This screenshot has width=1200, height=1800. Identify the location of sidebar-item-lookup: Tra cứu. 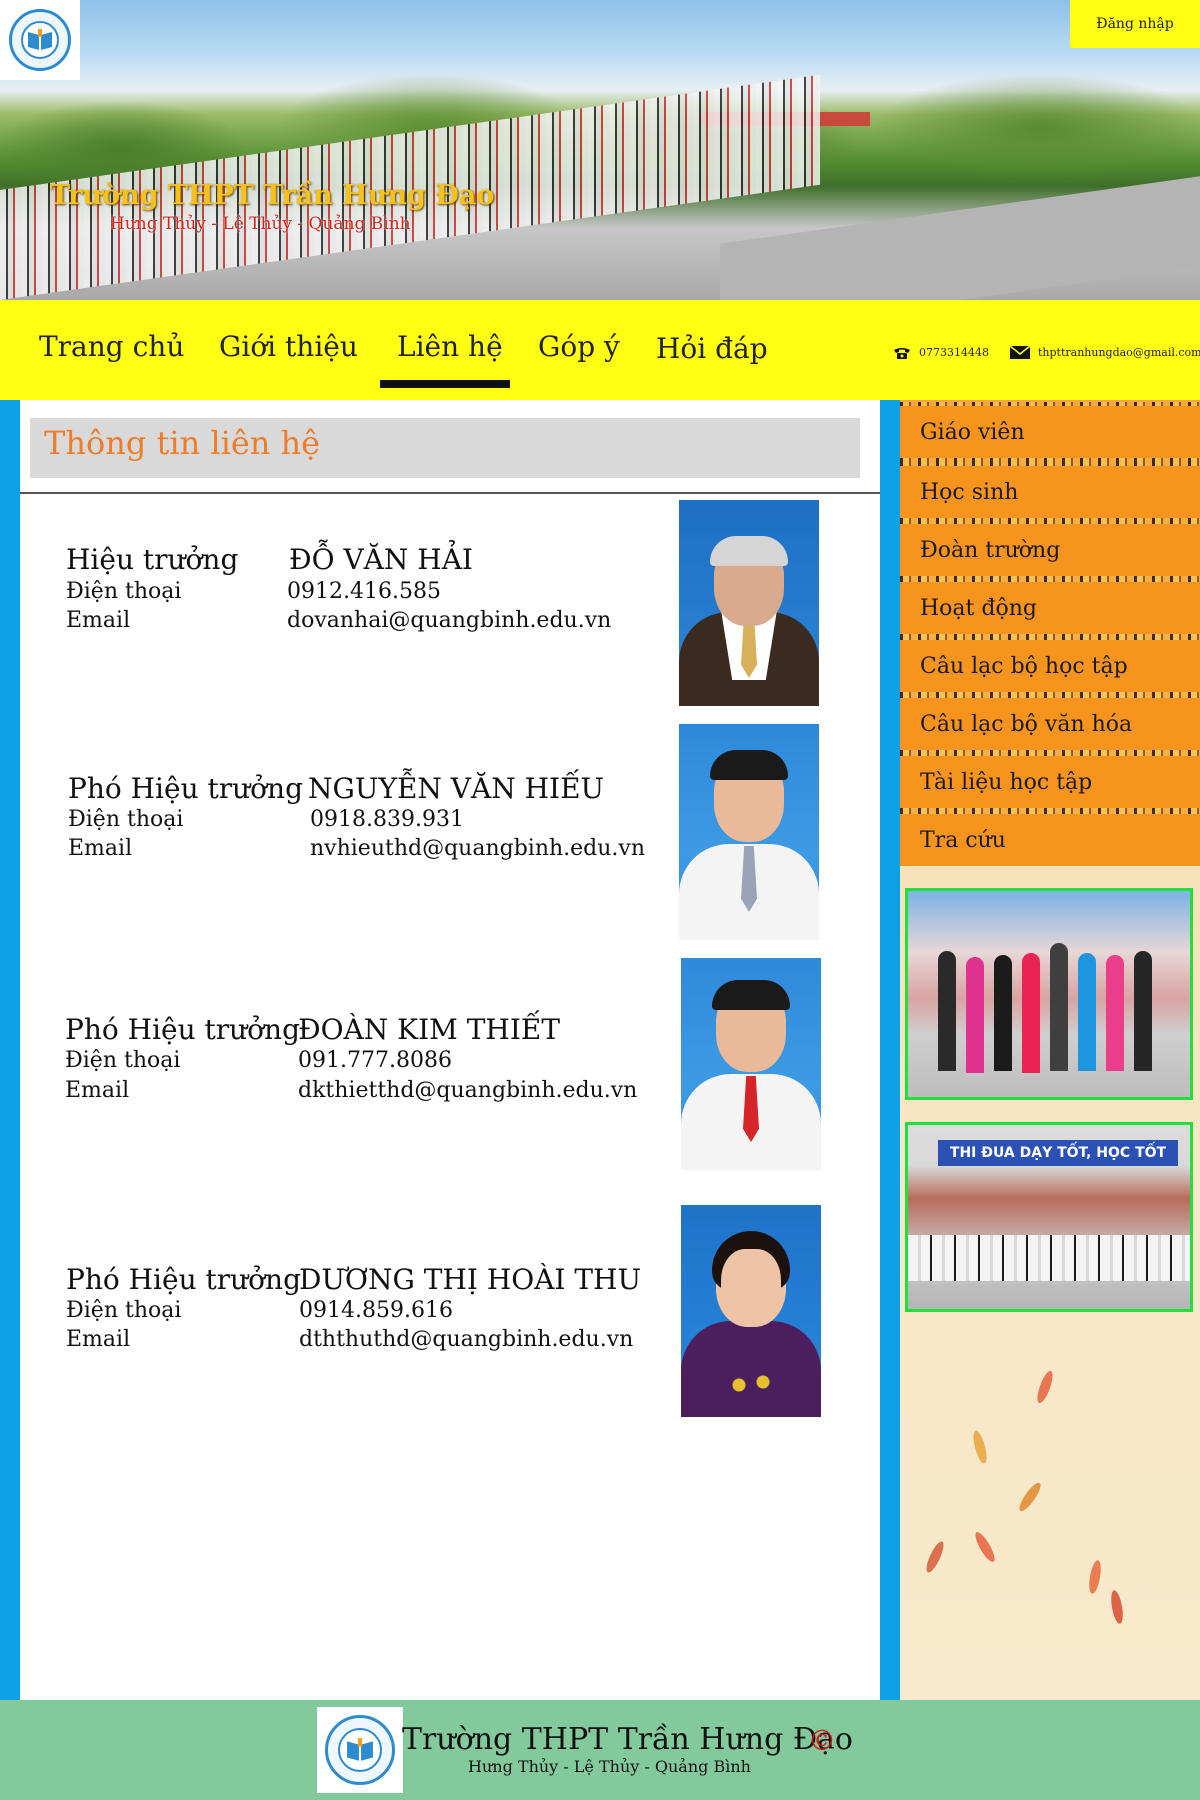
(1050, 840).